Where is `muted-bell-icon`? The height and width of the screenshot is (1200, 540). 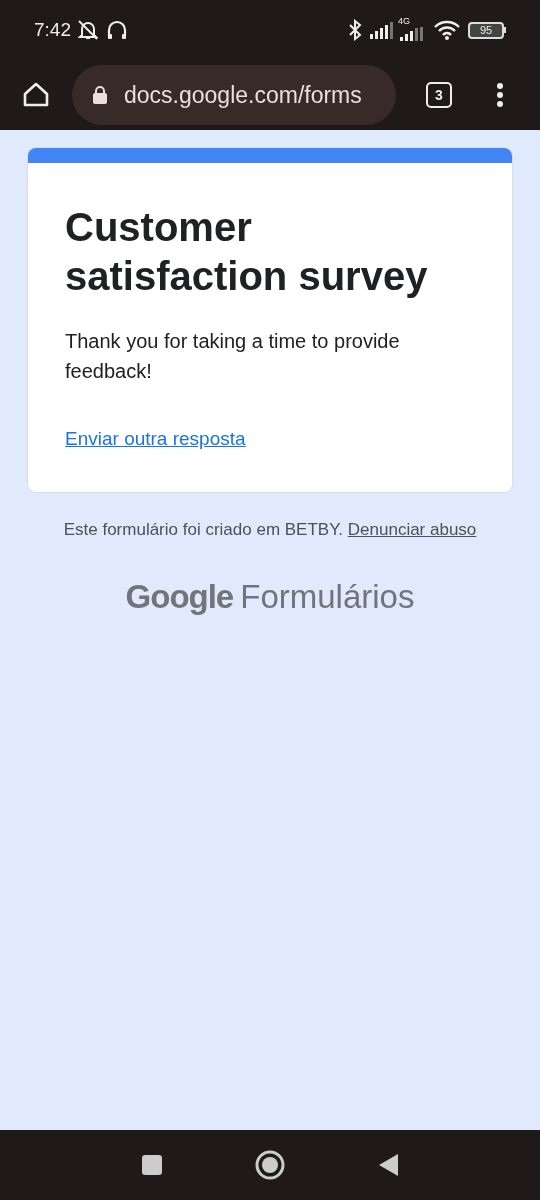
muted-bell-icon is located at coordinates (88, 30).